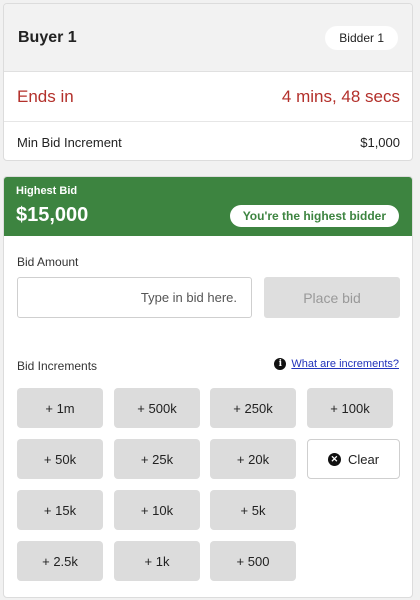 The image size is (420, 600). I want to click on increment-button-500: + 500, so click(253, 561).